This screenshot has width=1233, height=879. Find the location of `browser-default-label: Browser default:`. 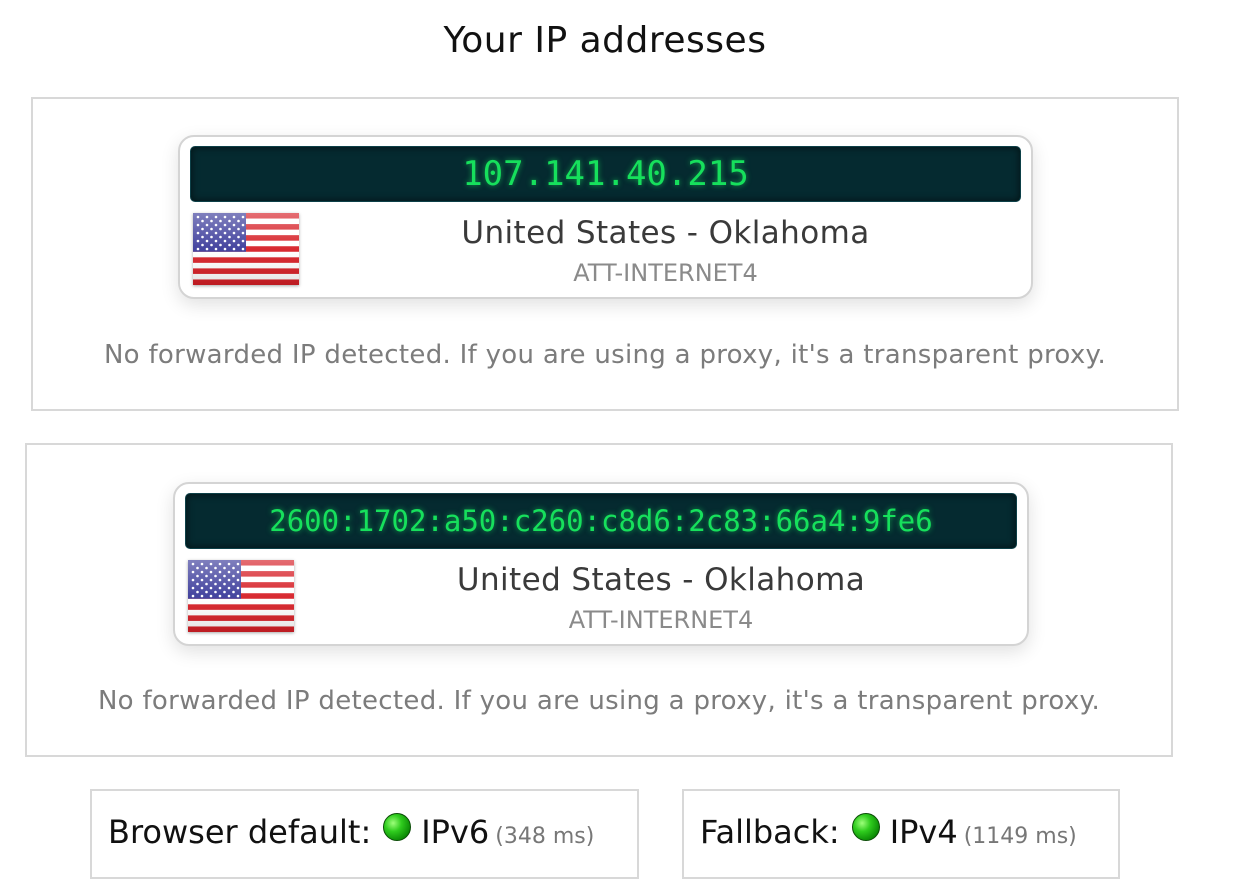

browser-default-label: Browser default: is located at coordinates (240, 832).